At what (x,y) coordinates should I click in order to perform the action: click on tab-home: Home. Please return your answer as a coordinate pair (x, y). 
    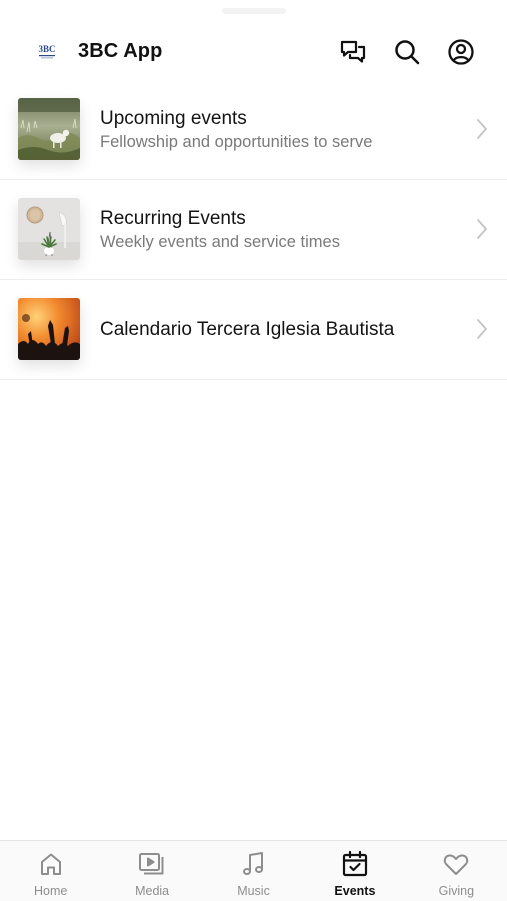
    Looking at the image, I should click on (50, 871).